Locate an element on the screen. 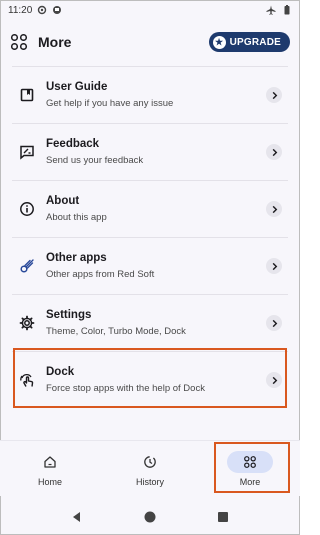 The width and height of the screenshot is (320, 535). menu-item-other-apps: Other apps Other apps from Red Soft is located at coordinates (150, 265).